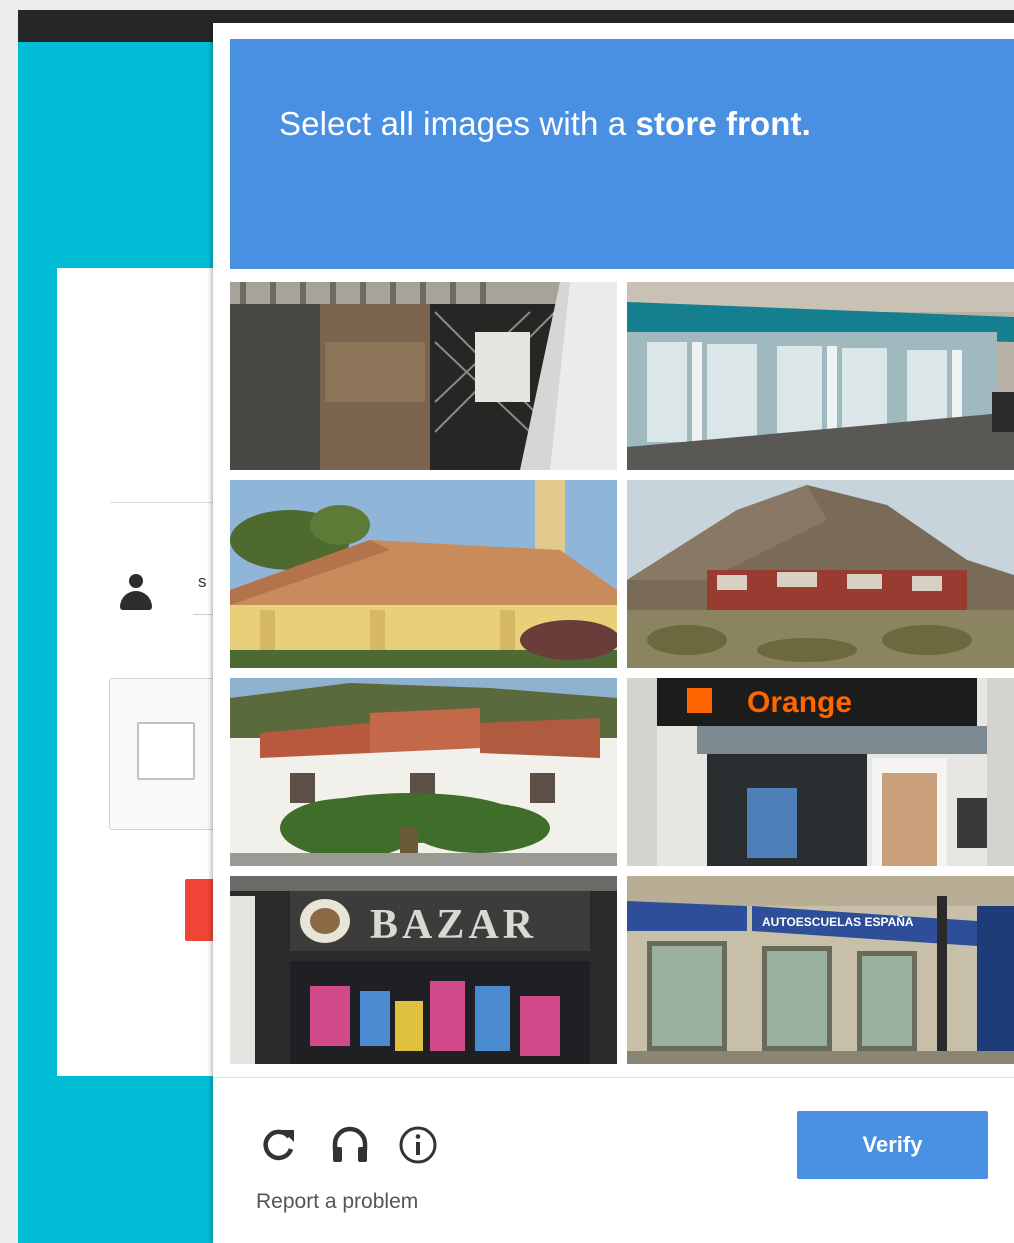 The width and height of the screenshot is (1014, 1243). What do you see at coordinates (820, 772) in the screenshot?
I see `image-tile-6: Orange` at bounding box center [820, 772].